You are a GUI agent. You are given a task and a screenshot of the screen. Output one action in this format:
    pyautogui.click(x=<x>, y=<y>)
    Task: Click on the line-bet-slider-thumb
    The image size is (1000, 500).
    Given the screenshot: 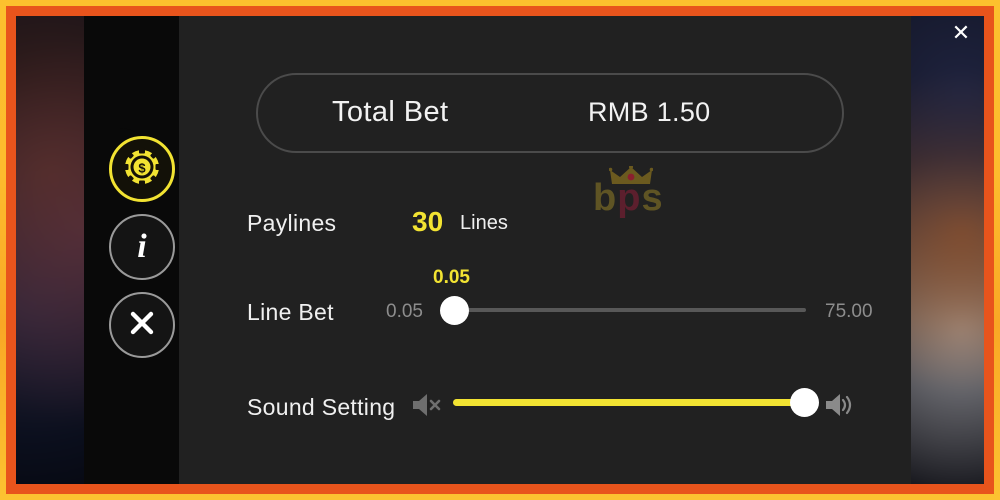 What is the action you would take?
    pyautogui.click(x=454, y=310)
    